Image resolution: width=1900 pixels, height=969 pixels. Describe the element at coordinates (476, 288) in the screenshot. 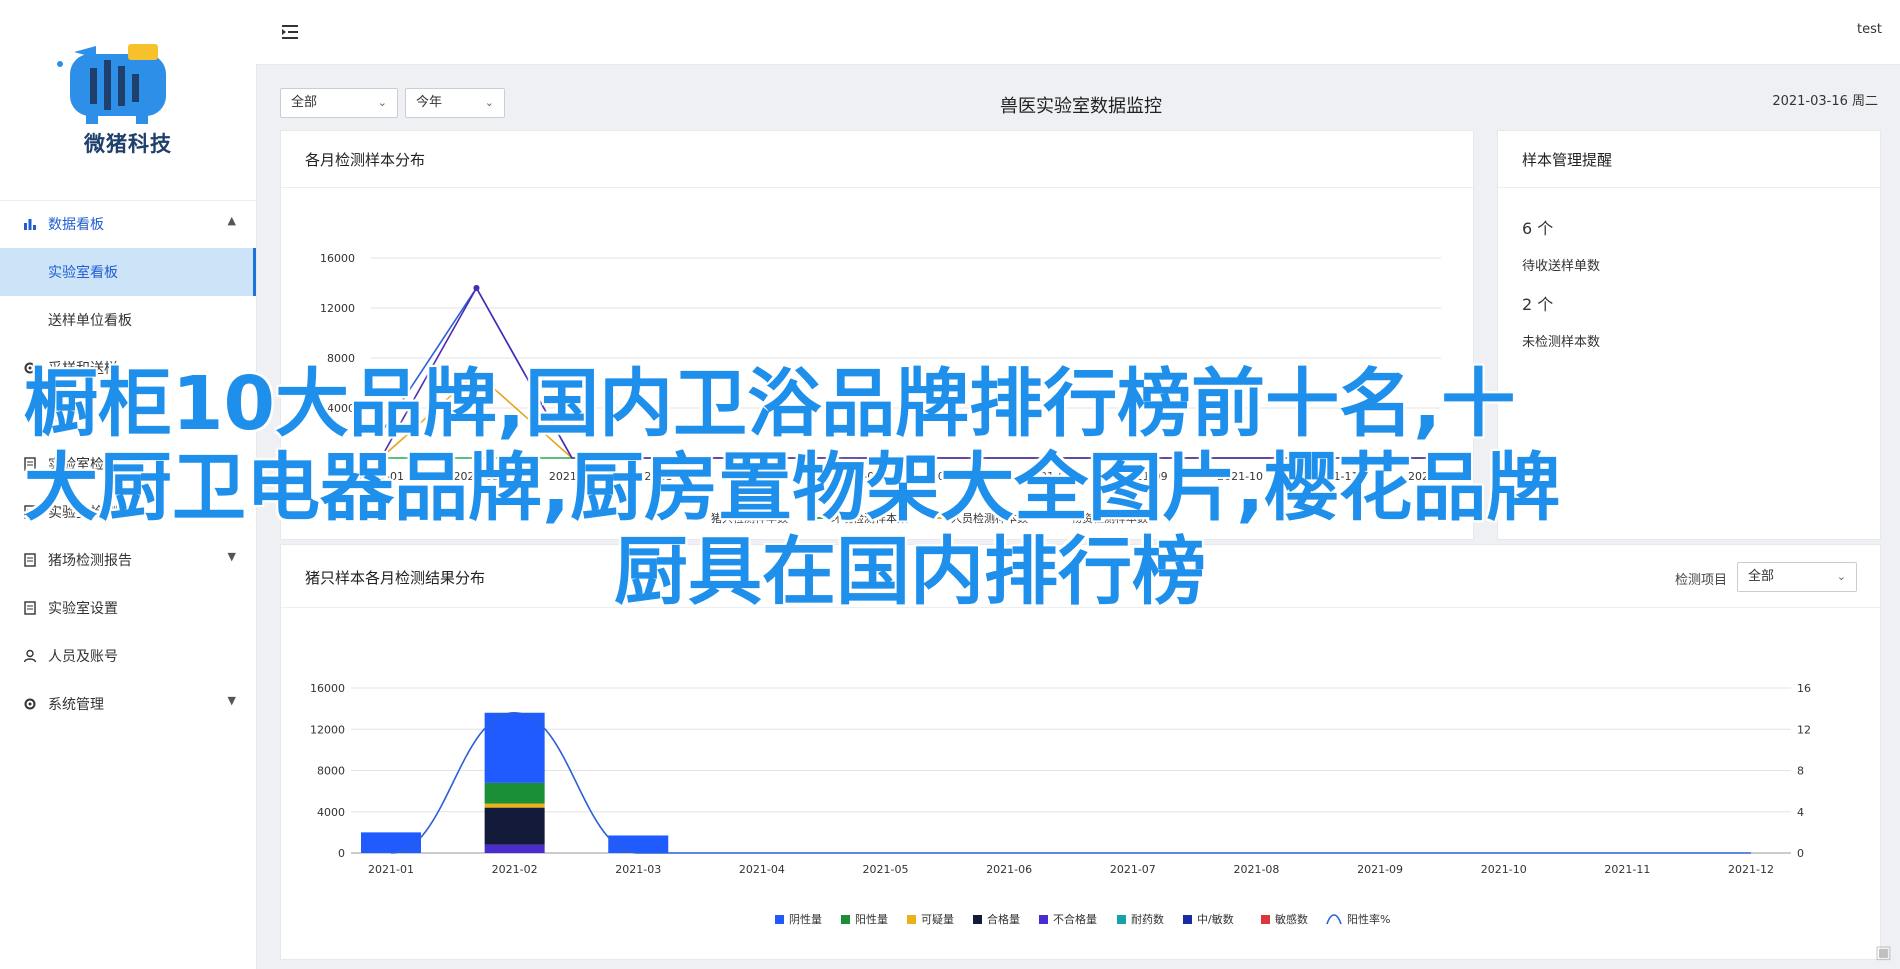

I see `data-point` at that location.